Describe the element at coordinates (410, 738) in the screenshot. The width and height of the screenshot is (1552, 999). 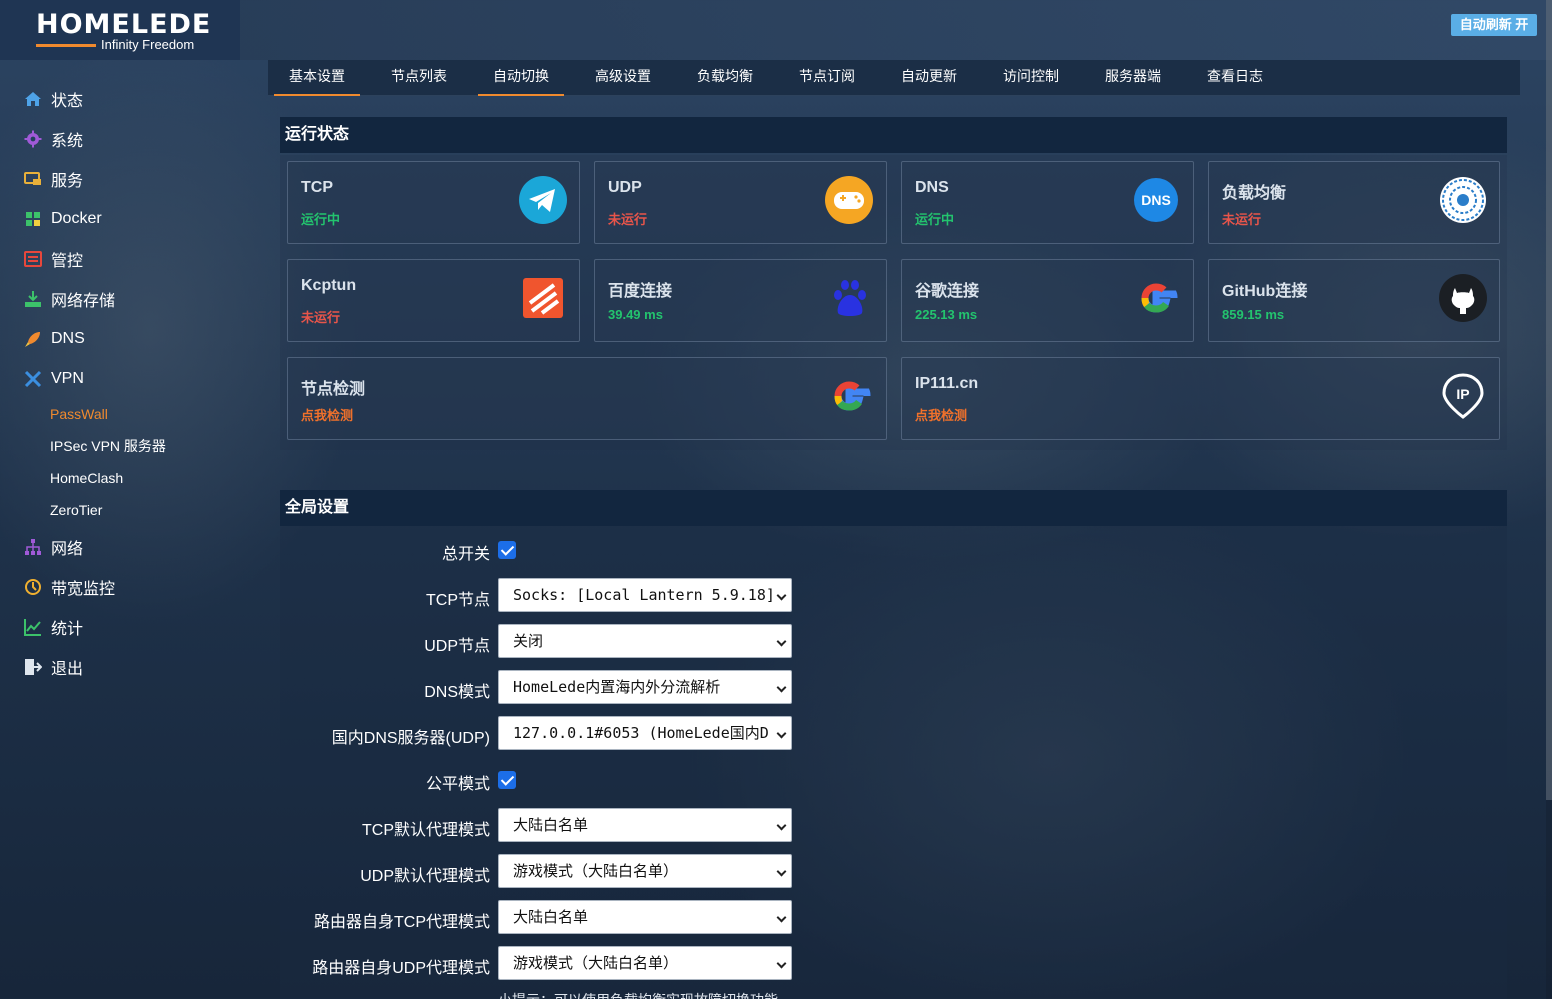
I see `domestic-dns-label: 国内DNS服务器(UDP)` at that location.